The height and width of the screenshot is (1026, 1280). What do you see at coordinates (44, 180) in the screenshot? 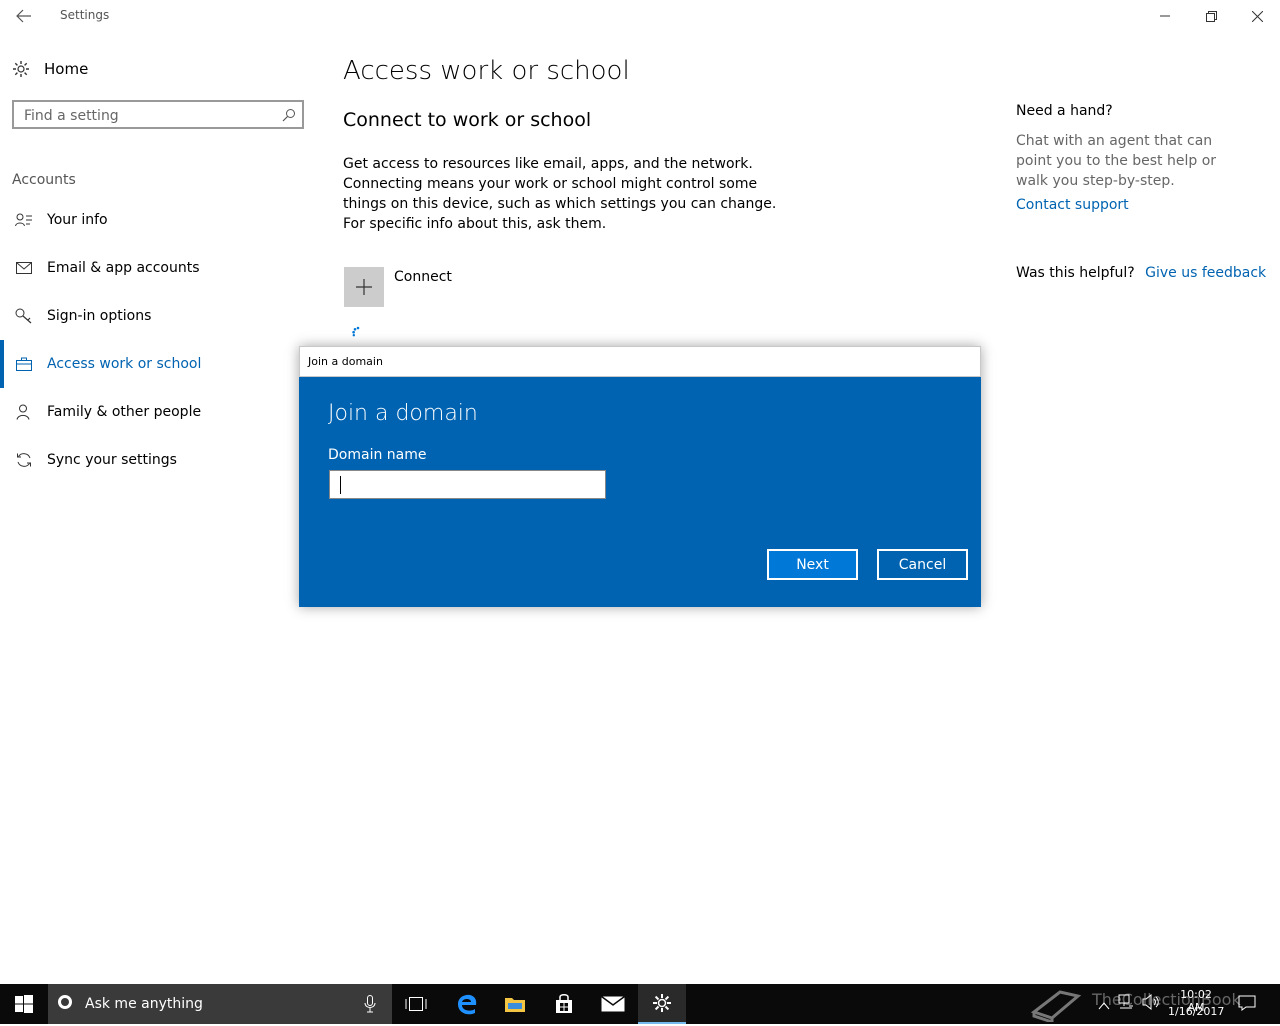
I see `accounts-section-label: Accounts` at bounding box center [44, 180].